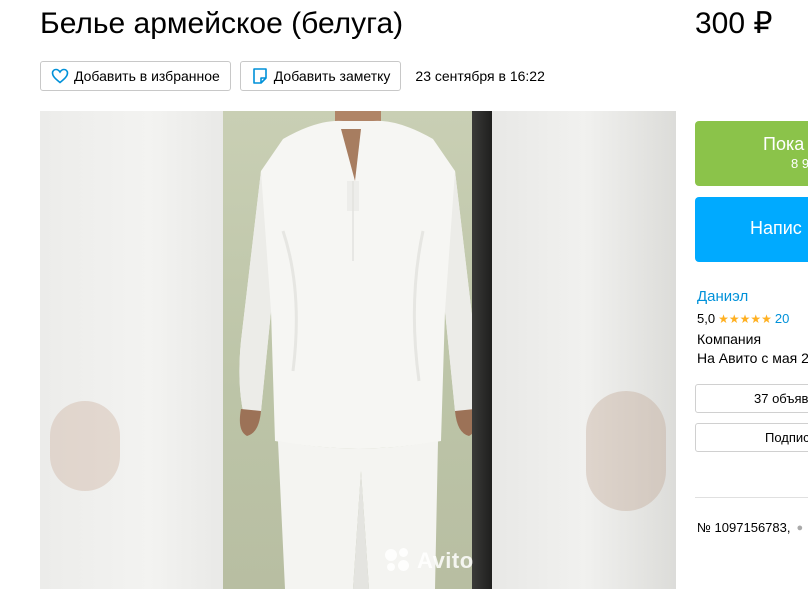 Image resolution: width=808 pixels, height=592 pixels. What do you see at coordinates (782, 318) in the screenshot?
I see `reviews-link: 20` at bounding box center [782, 318].